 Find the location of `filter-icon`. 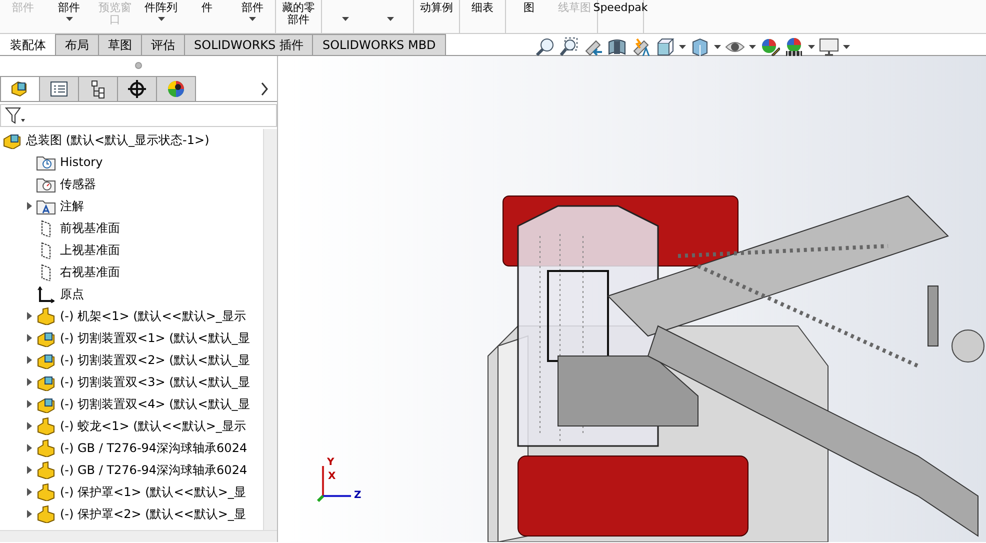

filter-icon is located at coordinates (16, 115).